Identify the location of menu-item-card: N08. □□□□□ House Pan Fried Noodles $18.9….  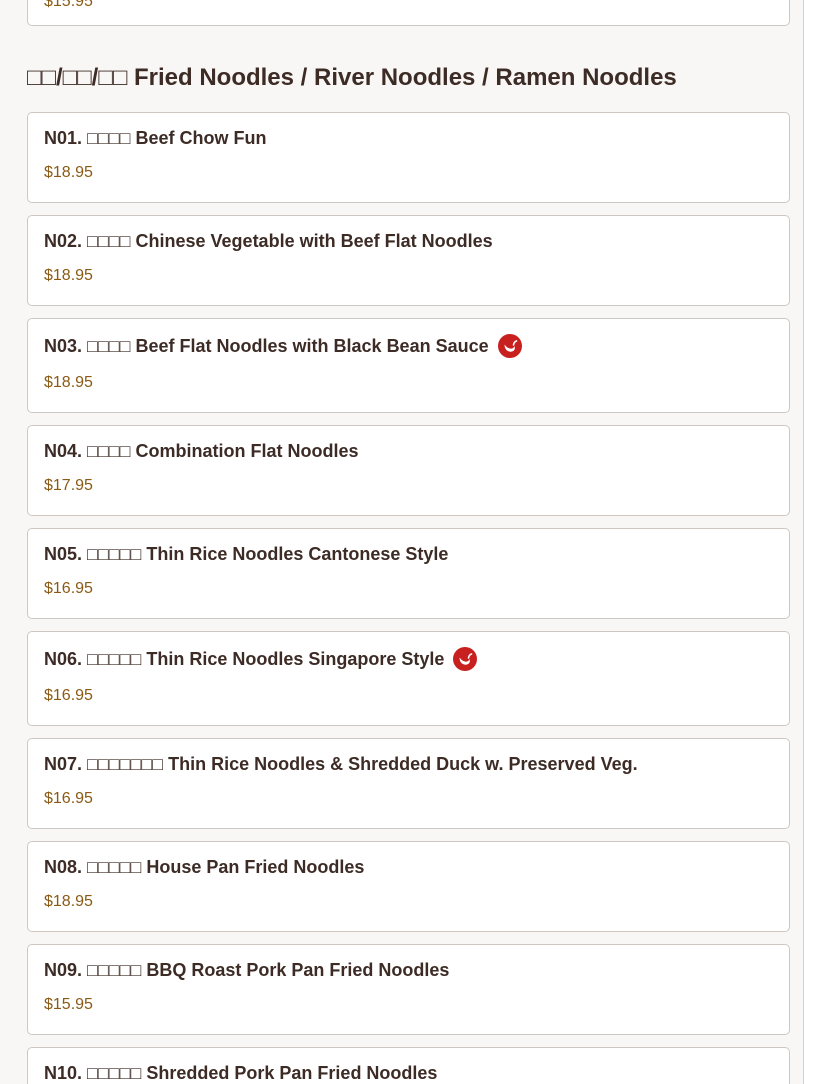
(408, 886).